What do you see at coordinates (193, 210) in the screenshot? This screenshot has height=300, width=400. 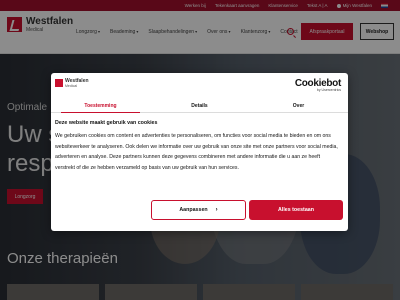 I see `customize-label: Aanpassen` at bounding box center [193, 210].